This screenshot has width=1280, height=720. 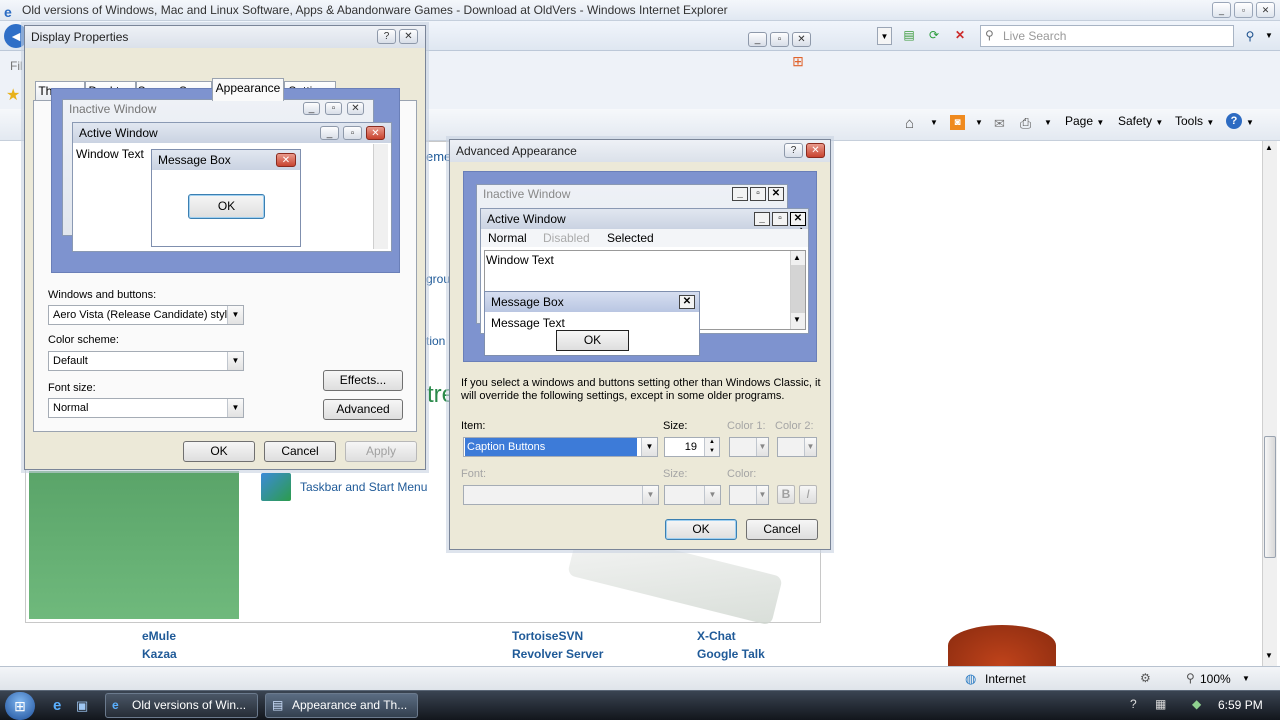 What do you see at coordinates (957, 122) in the screenshot?
I see `ie-feeds-icon: ◙` at bounding box center [957, 122].